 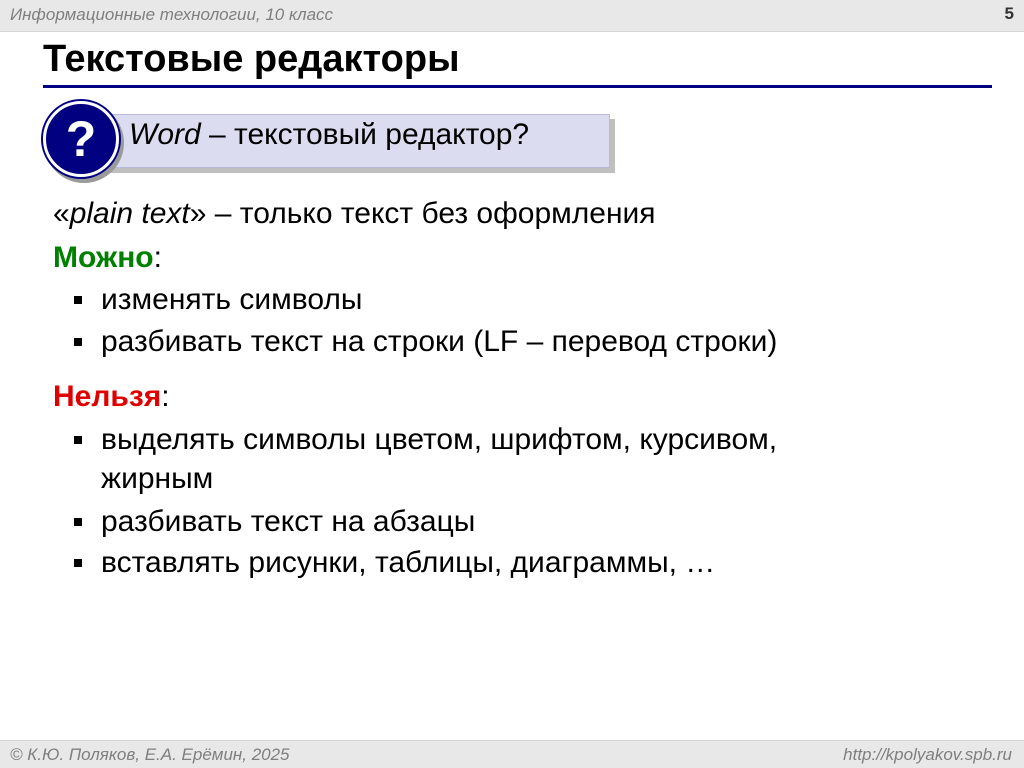 I want to click on slide-title: Текстовые редакторы, so click(x=251, y=59).